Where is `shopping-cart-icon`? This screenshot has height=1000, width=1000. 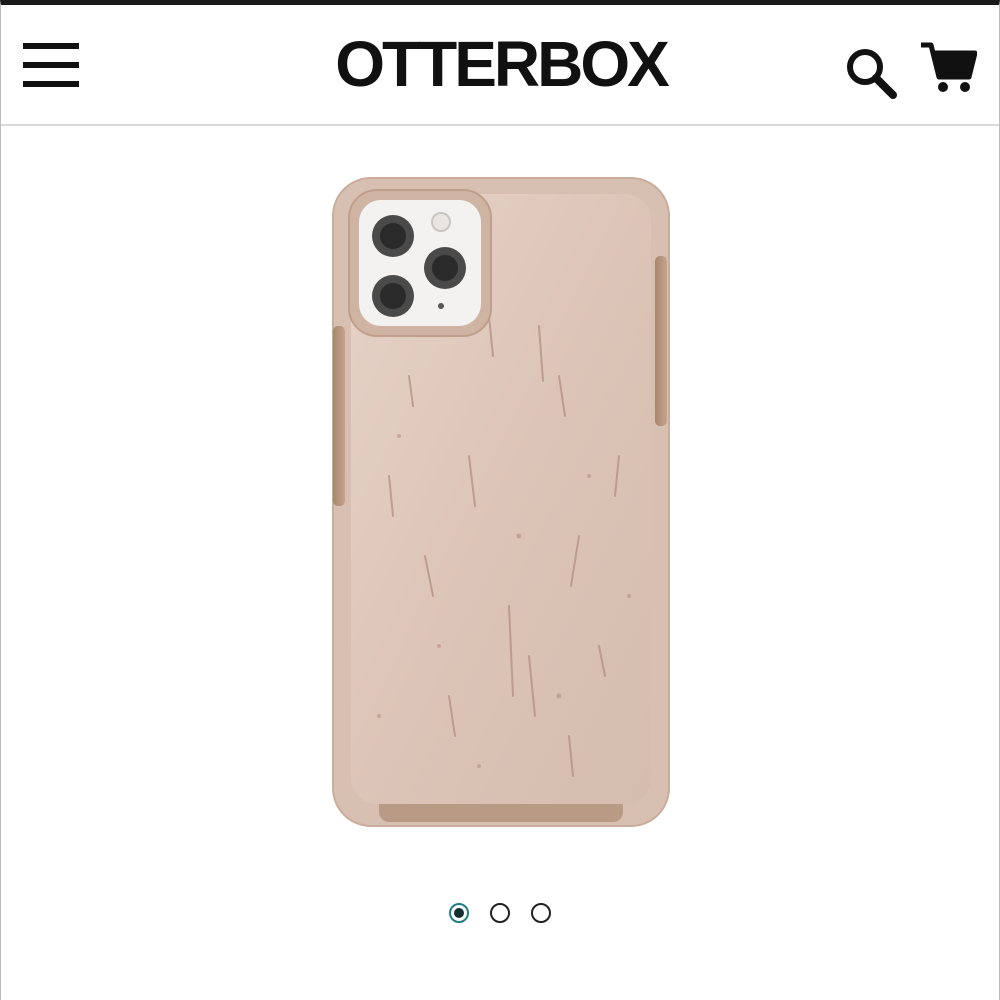 shopping-cart-icon is located at coordinates (948, 68).